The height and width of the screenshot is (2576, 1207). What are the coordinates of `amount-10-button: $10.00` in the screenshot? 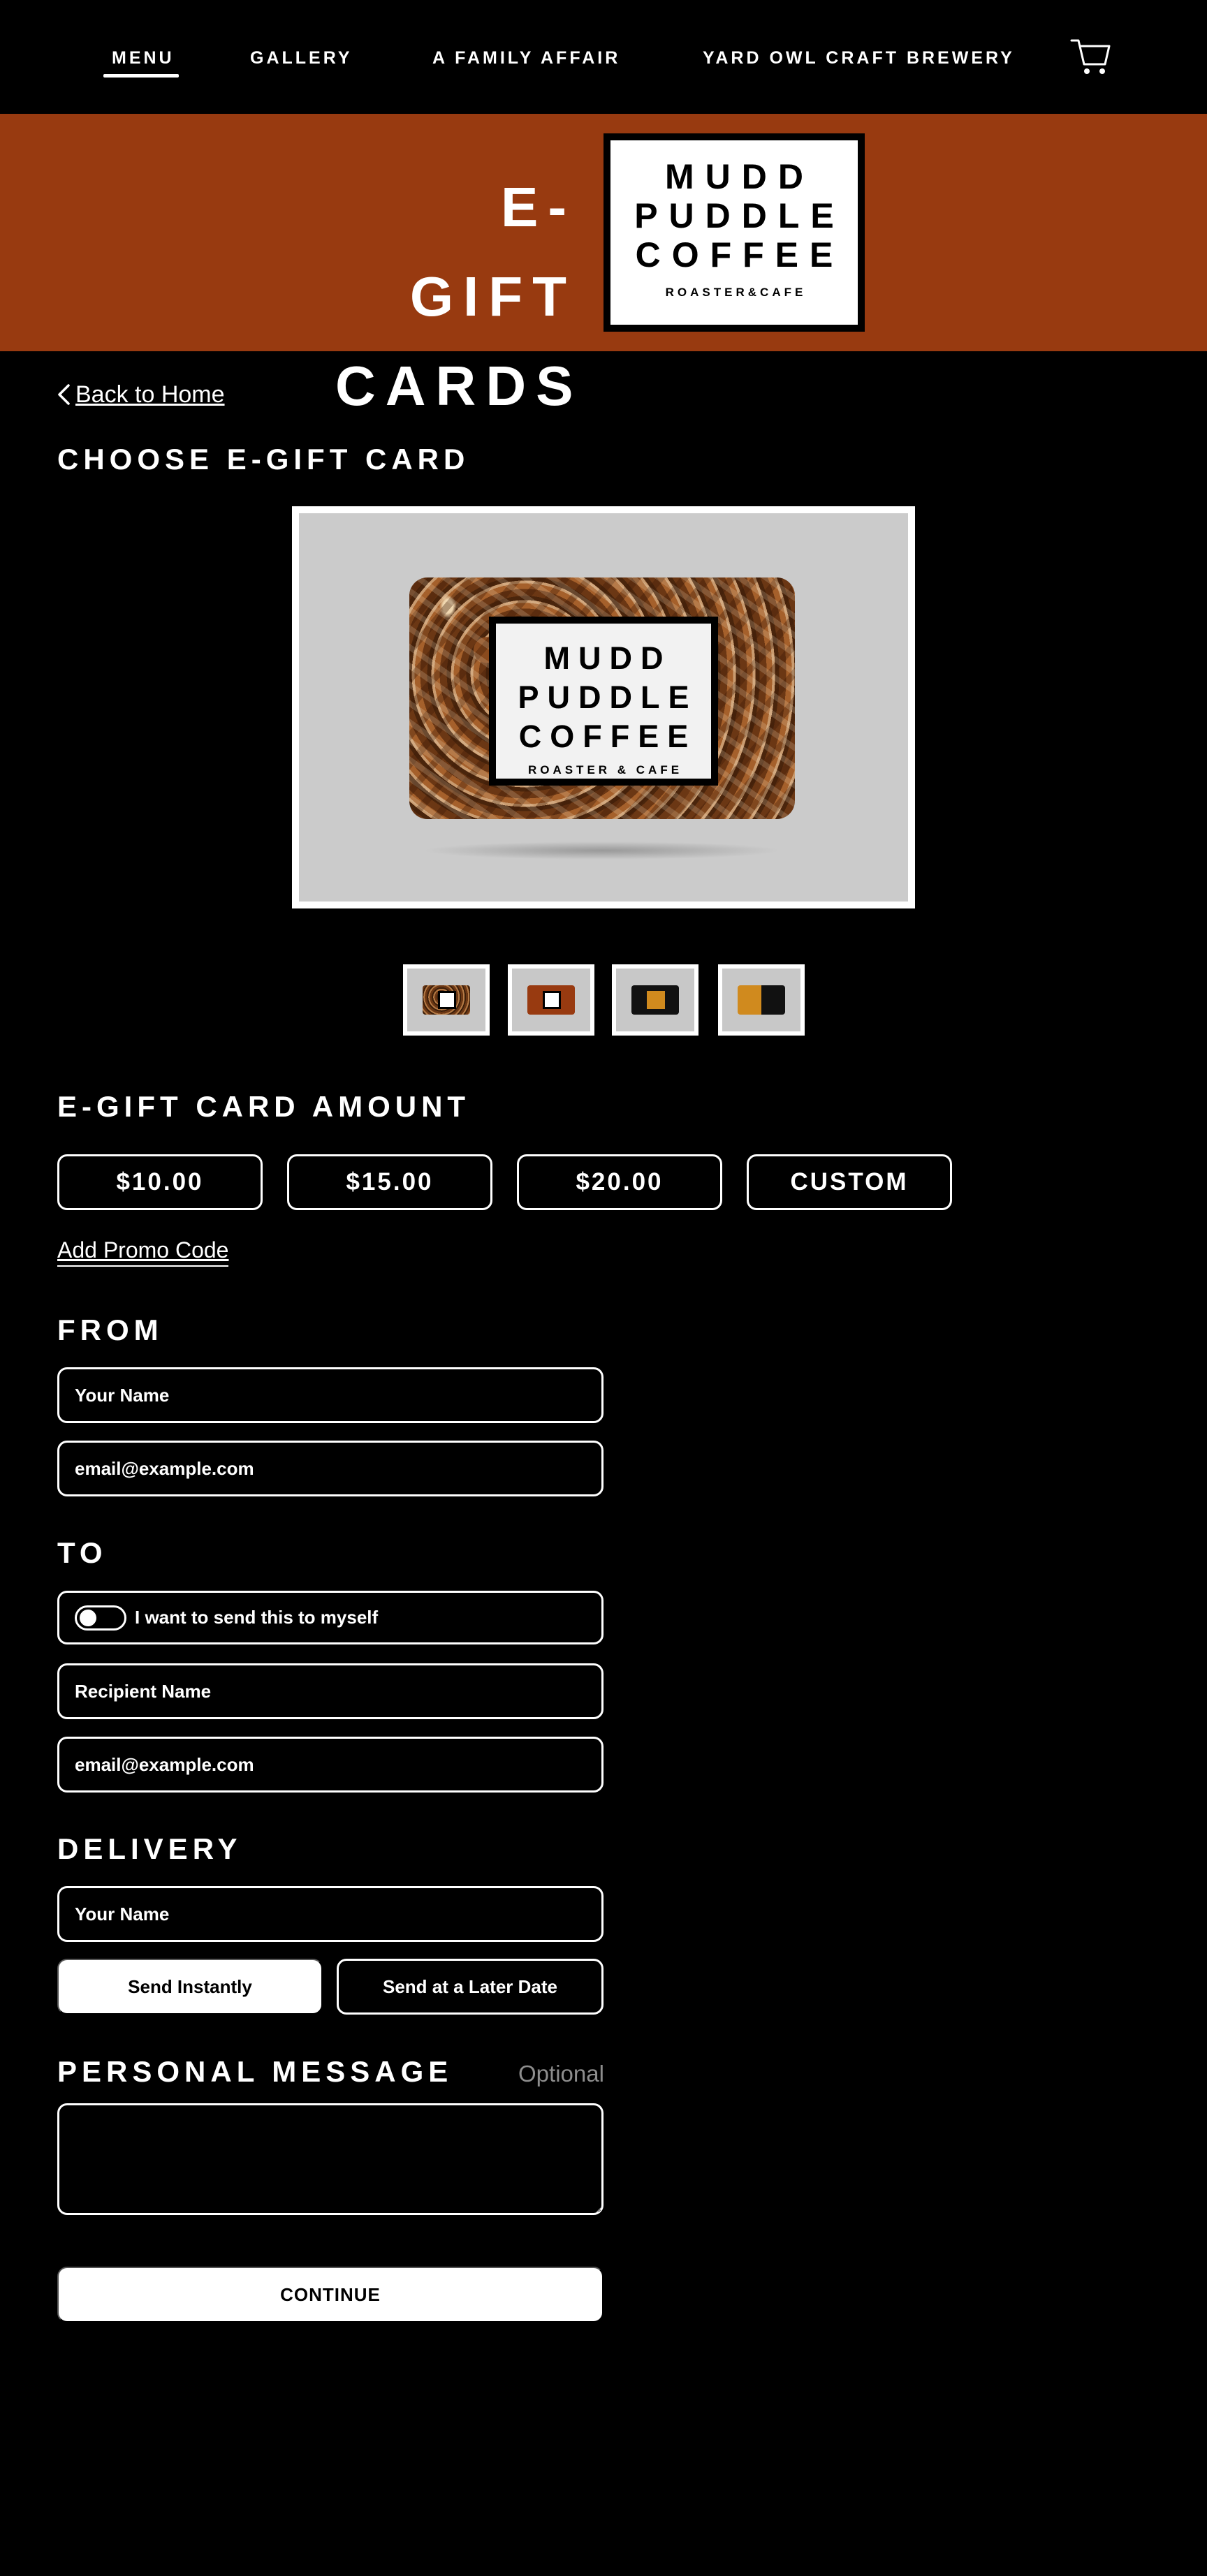 It's located at (160, 1182).